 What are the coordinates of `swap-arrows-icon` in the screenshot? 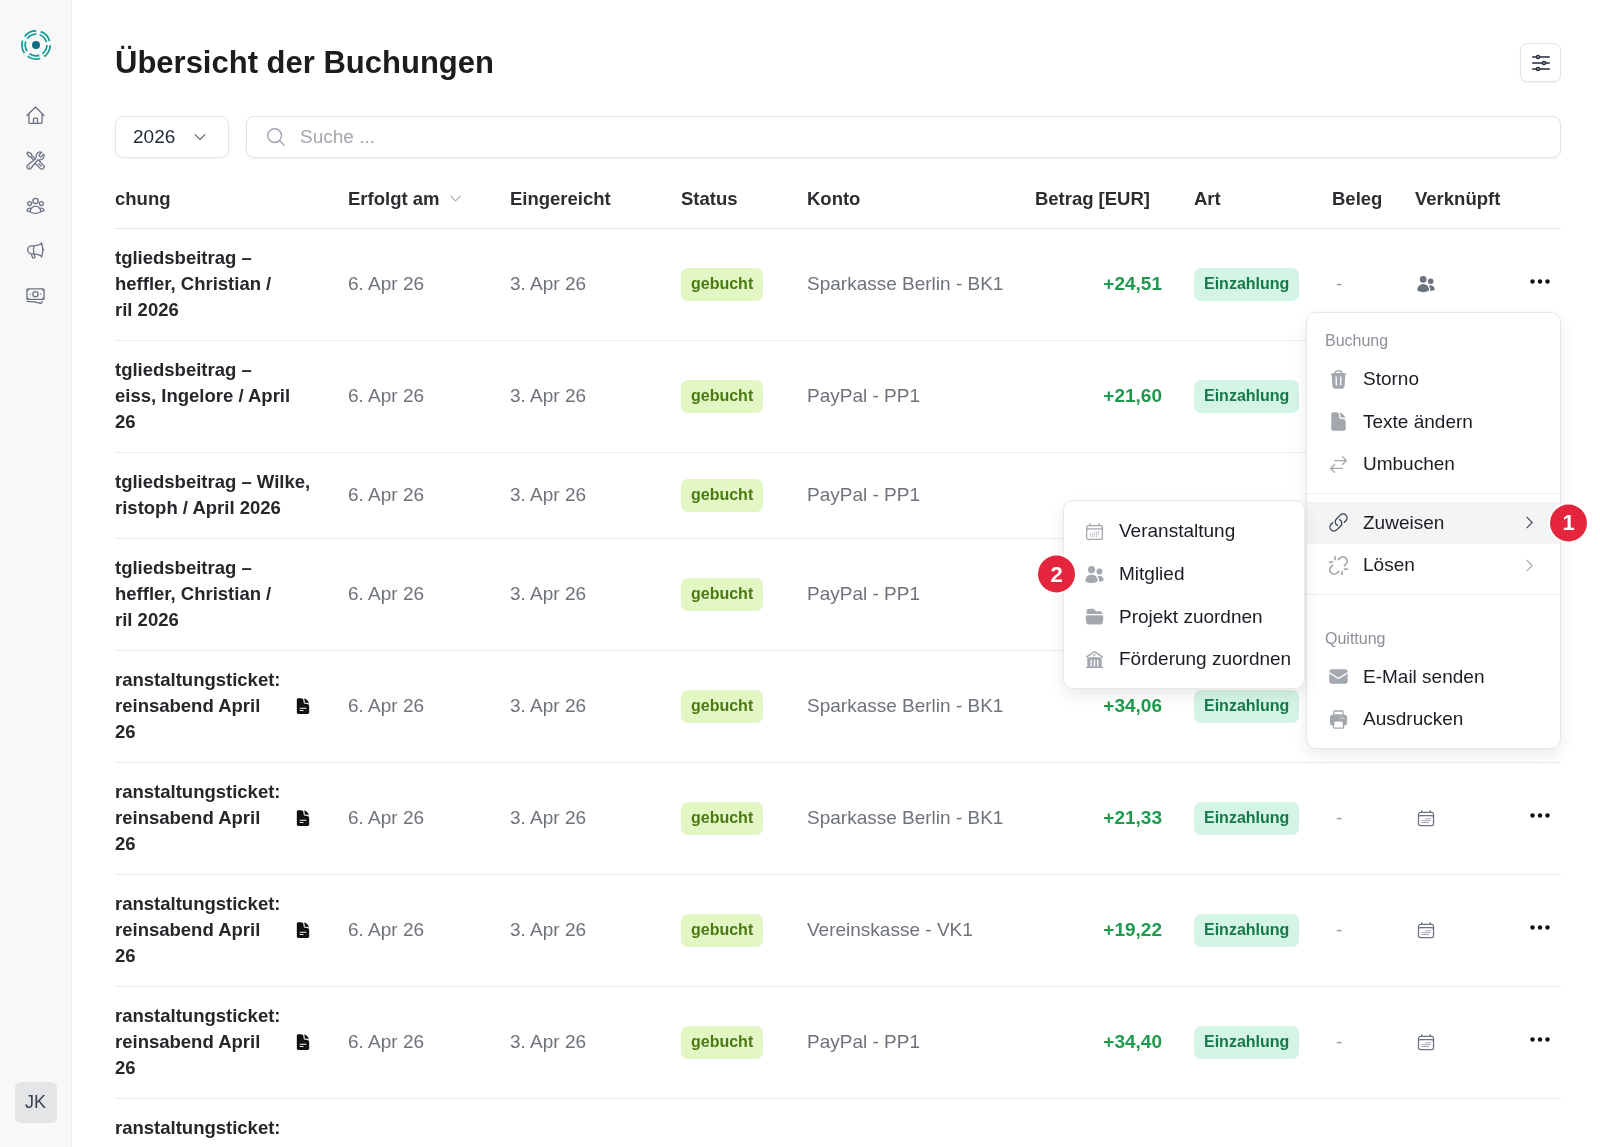 It's located at (1338, 464).